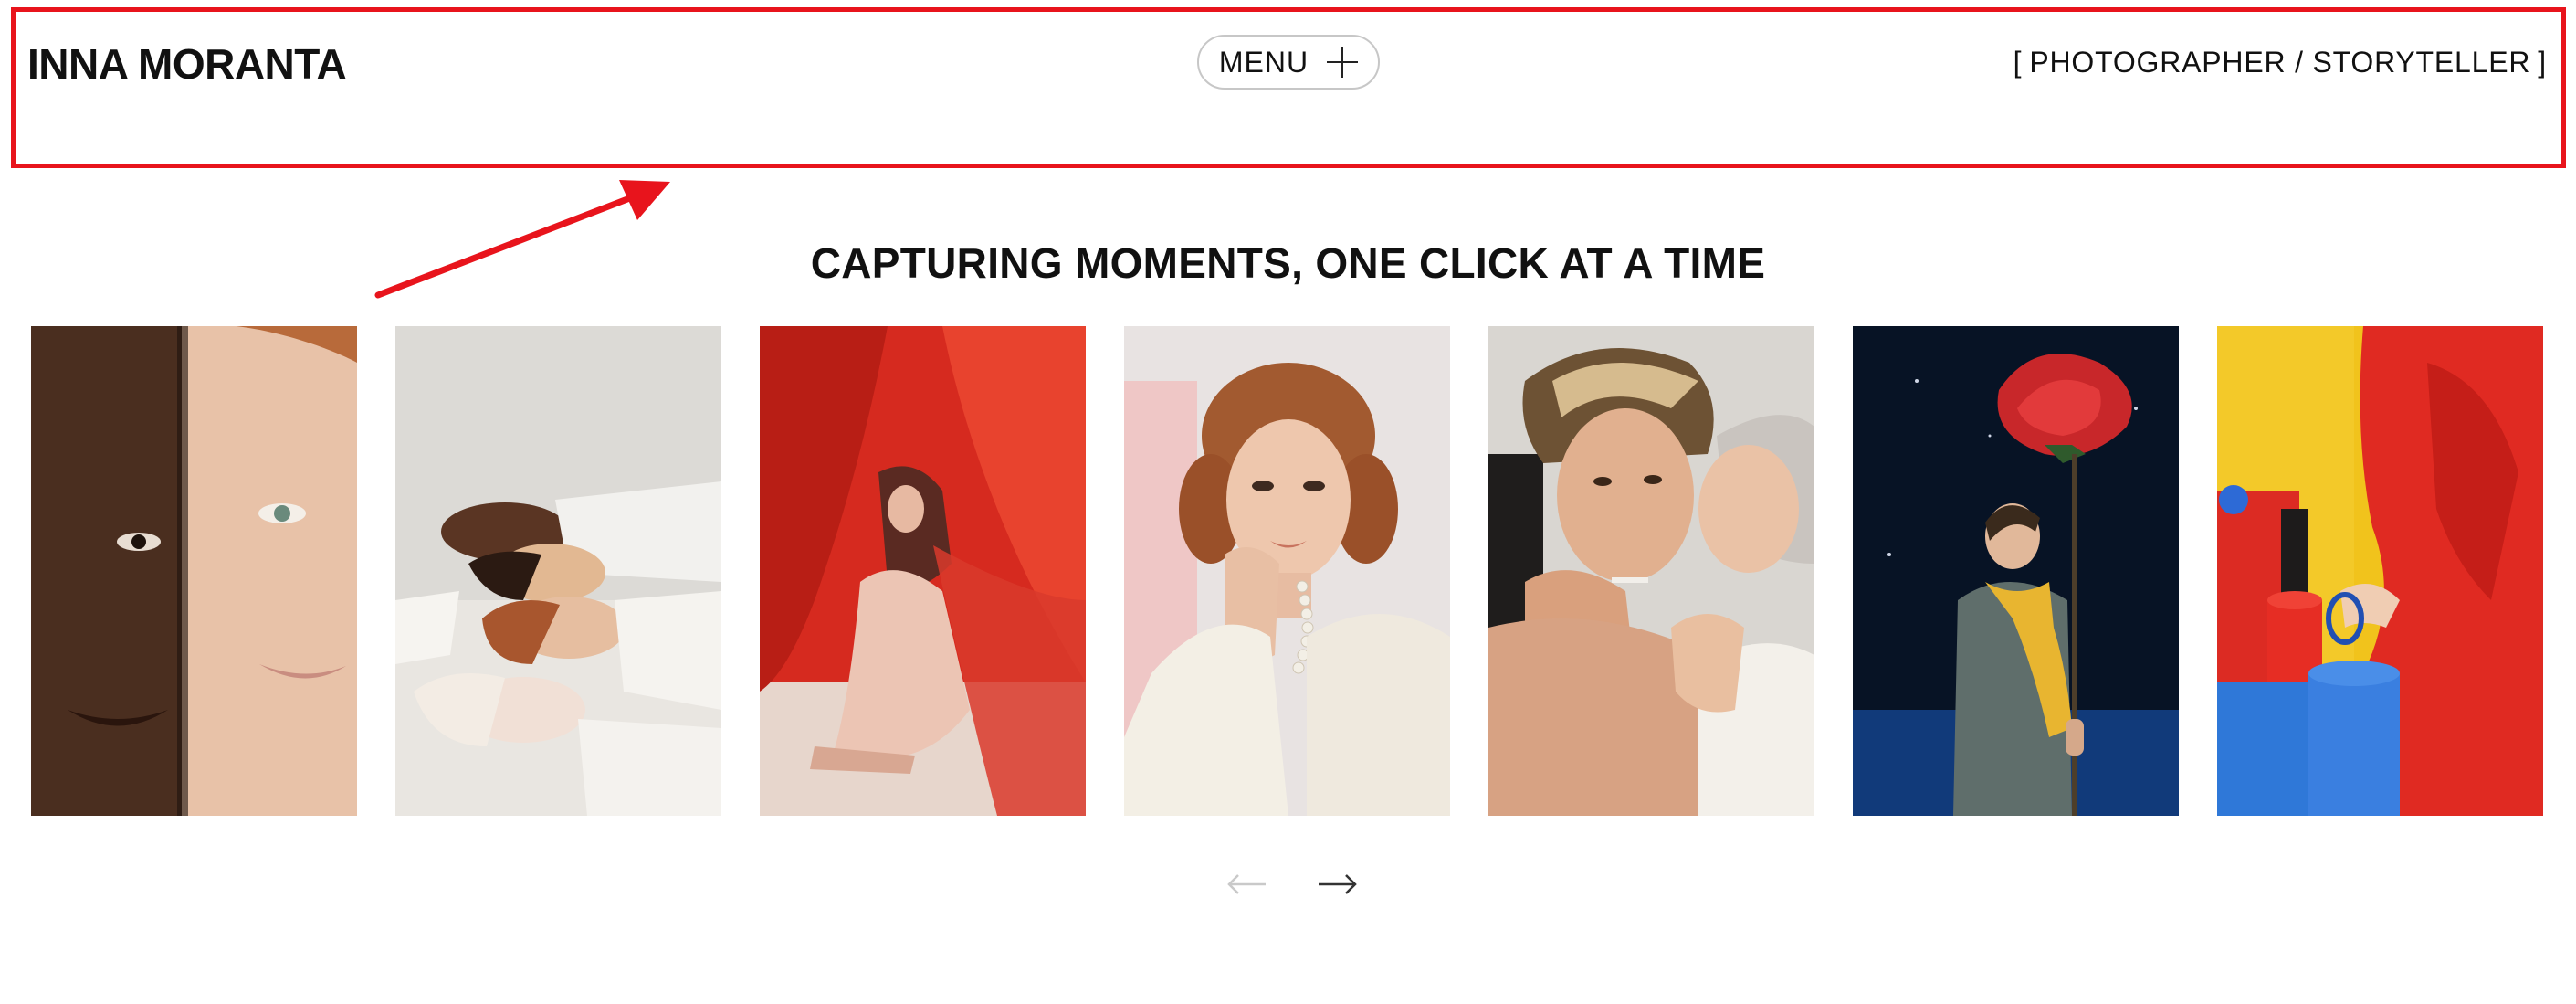 This screenshot has height=1004, width=2576. I want to click on arrow-left-icon, so click(1246, 884).